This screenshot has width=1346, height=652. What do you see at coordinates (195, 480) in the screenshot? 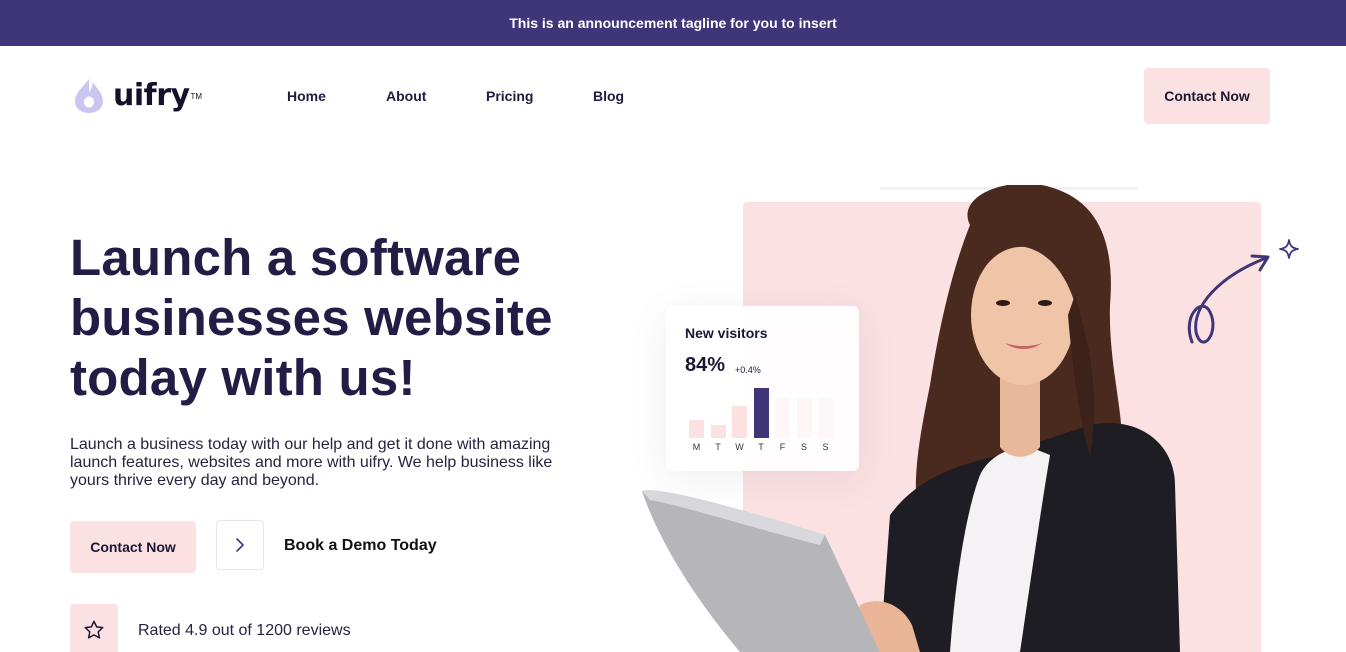
I see `hero-description-line: yours thrive every day and beyond.` at bounding box center [195, 480].